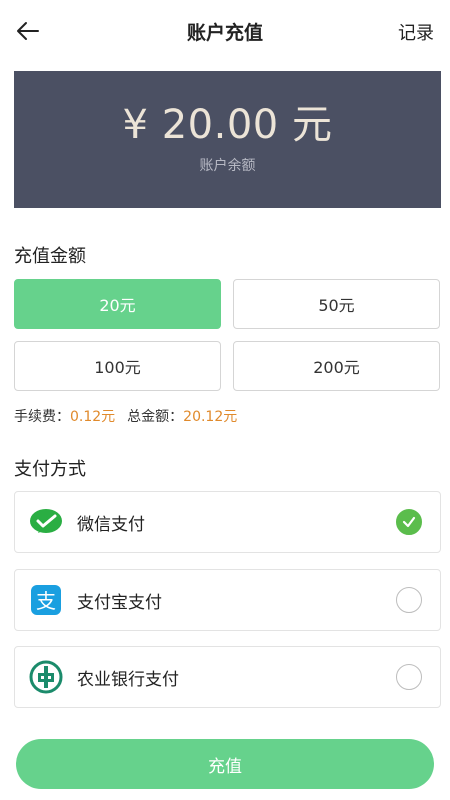 Image resolution: width=450 pixels, height=800 pixels. What do you see at coordinates (336, 366) in the screenshot?
I see `amount-option-200: 200元` at bounding box center [336, 366].